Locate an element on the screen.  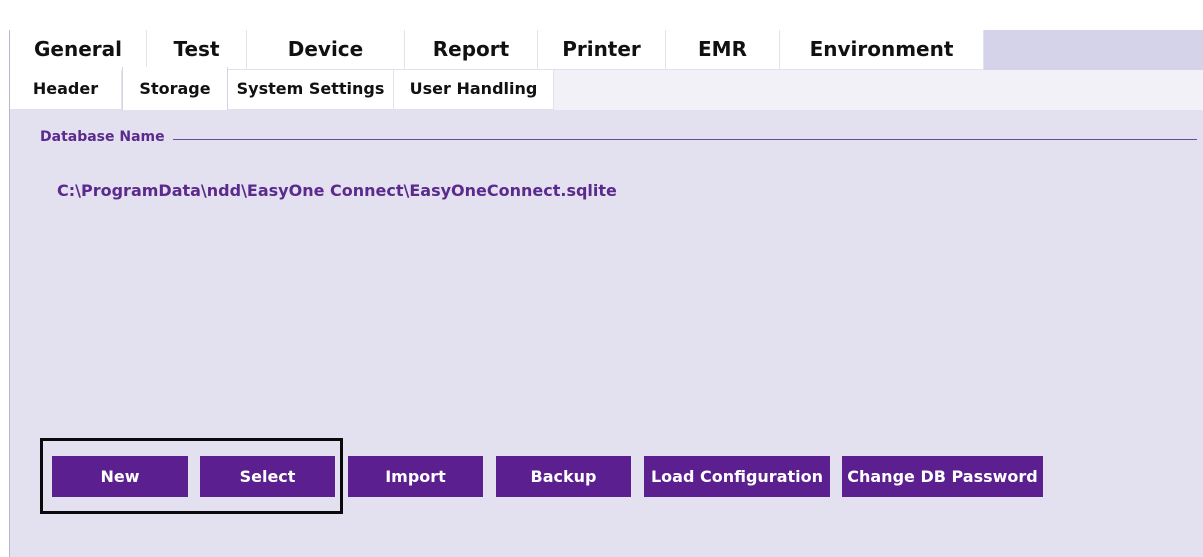
subtab-user-handling: User Handling is located at coordinates (474, 90).